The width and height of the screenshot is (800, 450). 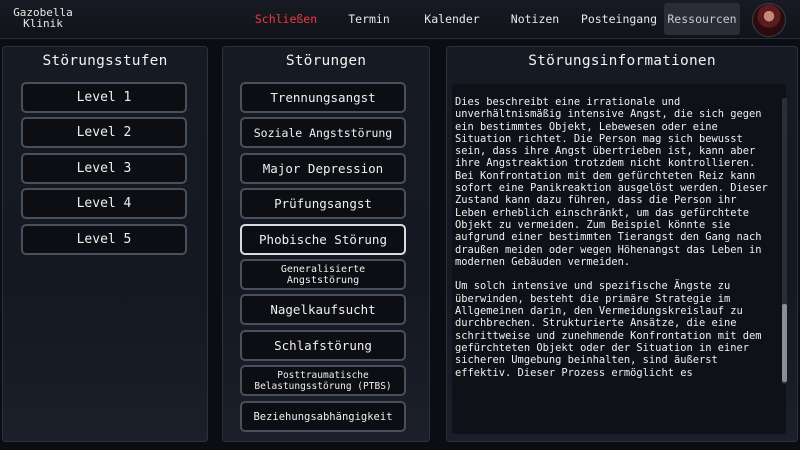 What do you see at coordinates (323, 168) in the screenshot?
I see `disorder-major-depression: Major Depression` at bounding box center [323, 168].